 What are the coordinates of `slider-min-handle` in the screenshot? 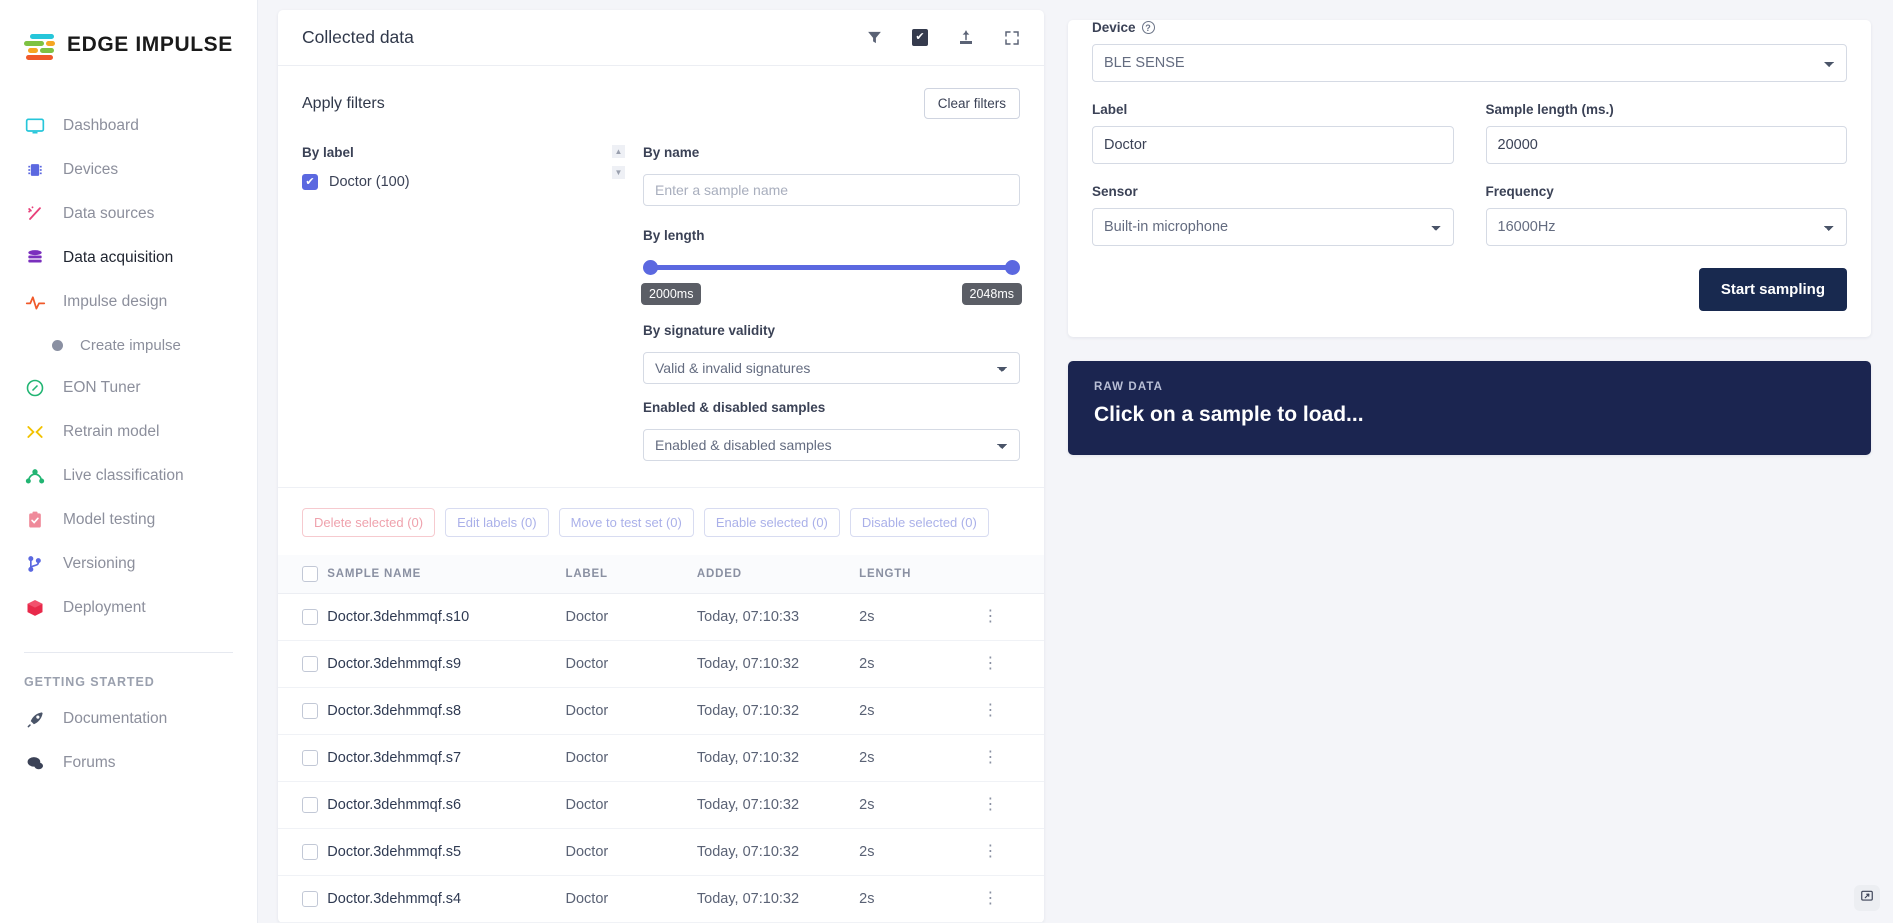 It's located at (650, 267).